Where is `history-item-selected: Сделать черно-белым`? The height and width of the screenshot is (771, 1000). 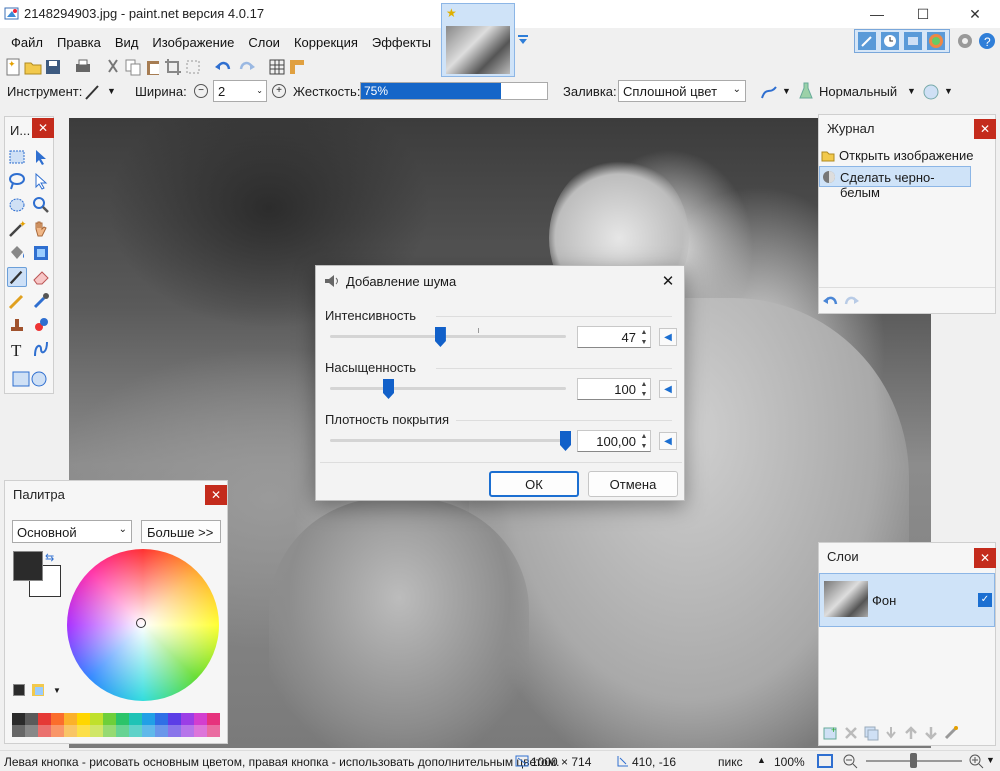
history-item-selected: Сделать черно-белым is located at coordinates (895, 183).